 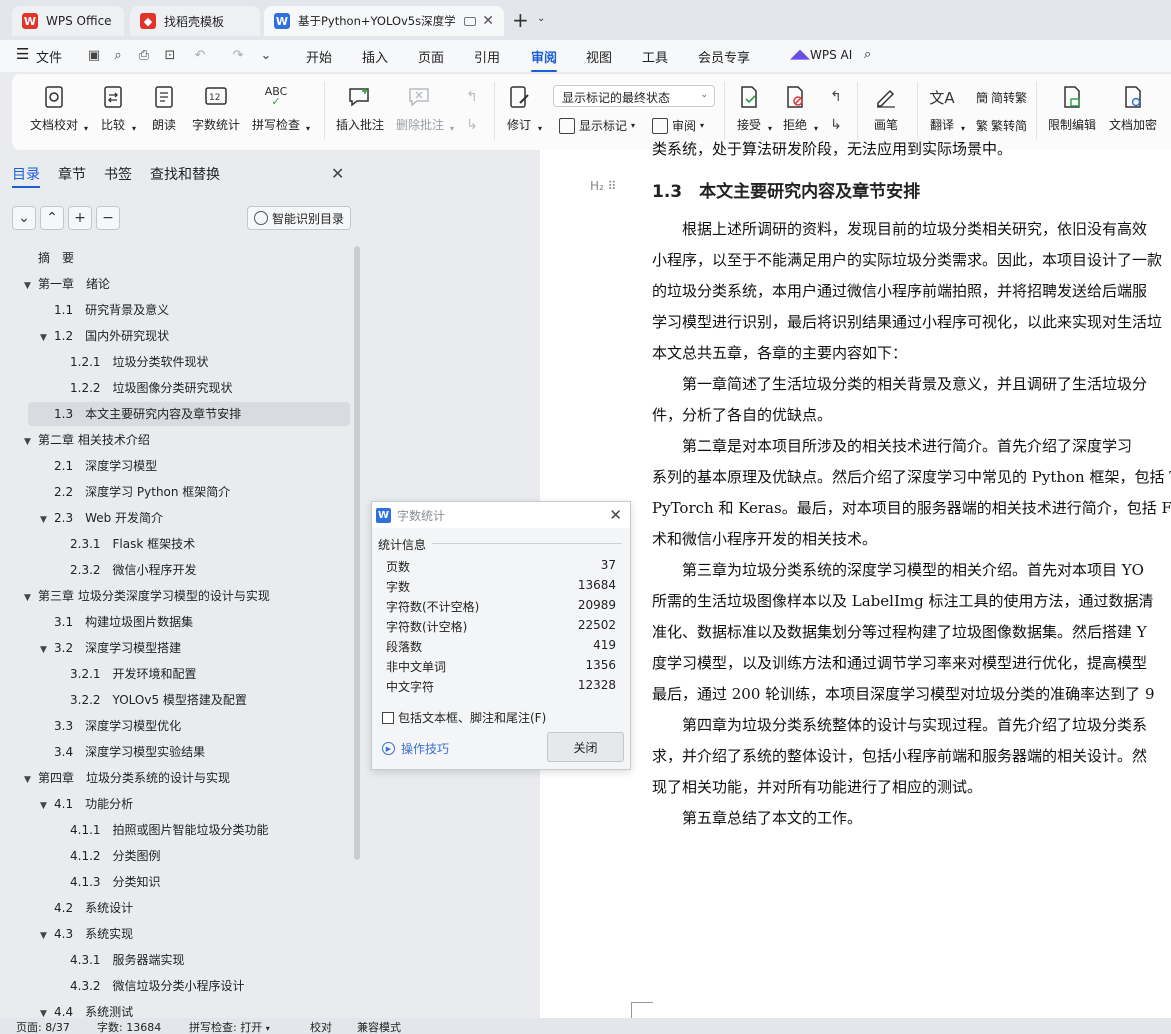 What do you see at coordinates (86, 908) in the screenshot?
I see `toc-item: 4.2 系统设计` at bounding box center [86, 908].